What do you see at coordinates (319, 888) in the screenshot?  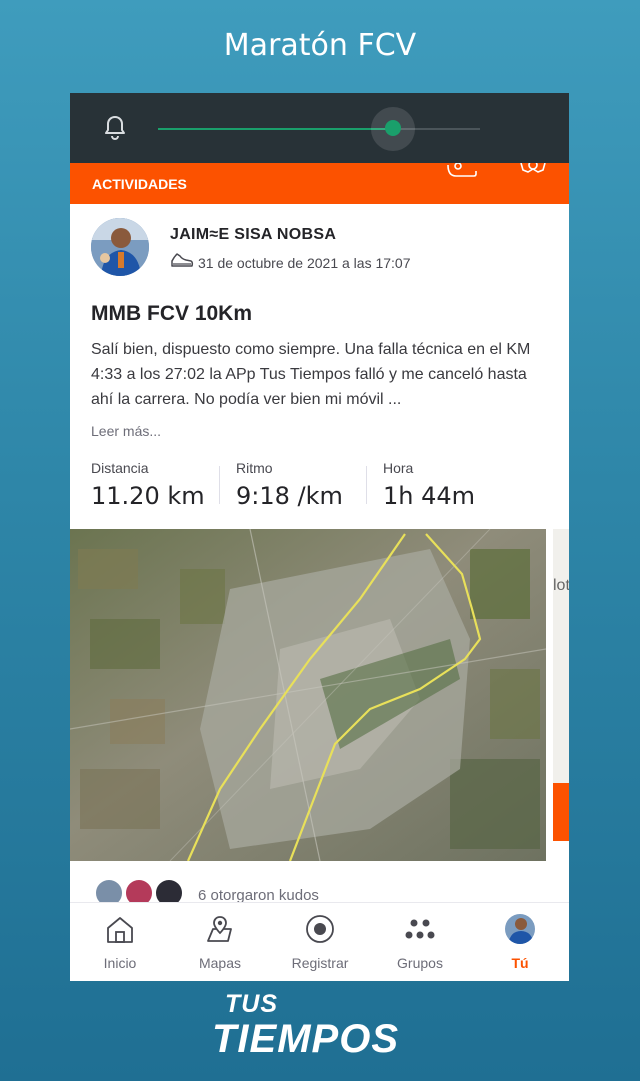 I see `kudos-row: 6 otorgaron kudos` at bounding box center [319, 888].